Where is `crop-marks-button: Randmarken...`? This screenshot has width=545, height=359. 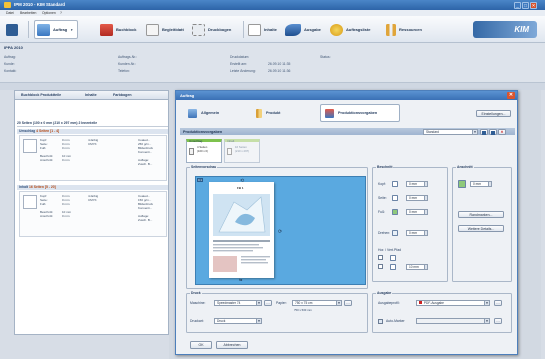 crop-marks-button: Randmarken... is located at coordinates (481, 214).